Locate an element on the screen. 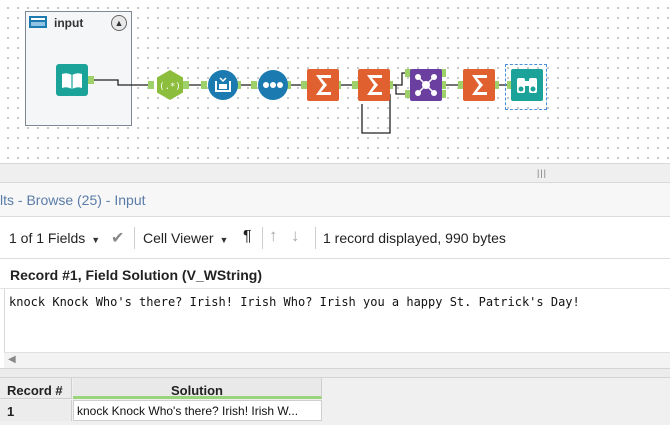  row-number: 1 is located at coordinates (36, 410).